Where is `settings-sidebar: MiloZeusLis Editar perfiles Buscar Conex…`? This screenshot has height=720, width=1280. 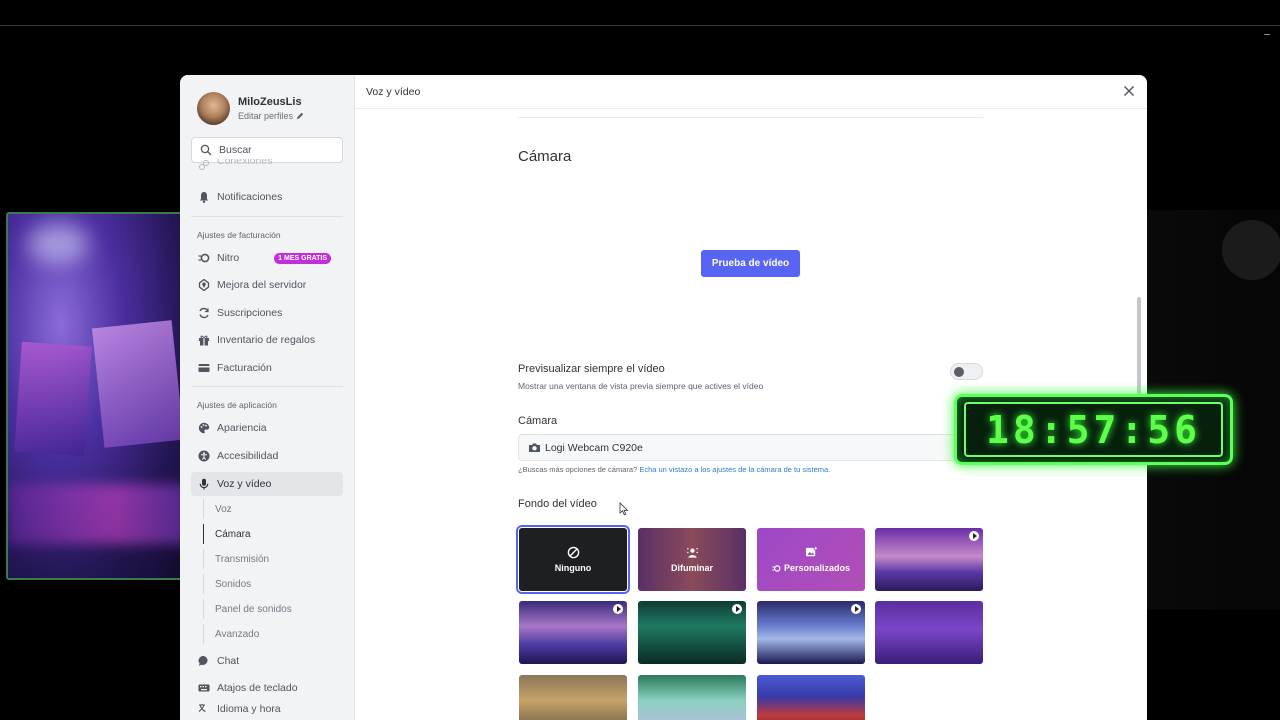 settings-sidebar: MiloZeusLis Editar perfiles Buscar Conex… is located at coordinates (267, 397).